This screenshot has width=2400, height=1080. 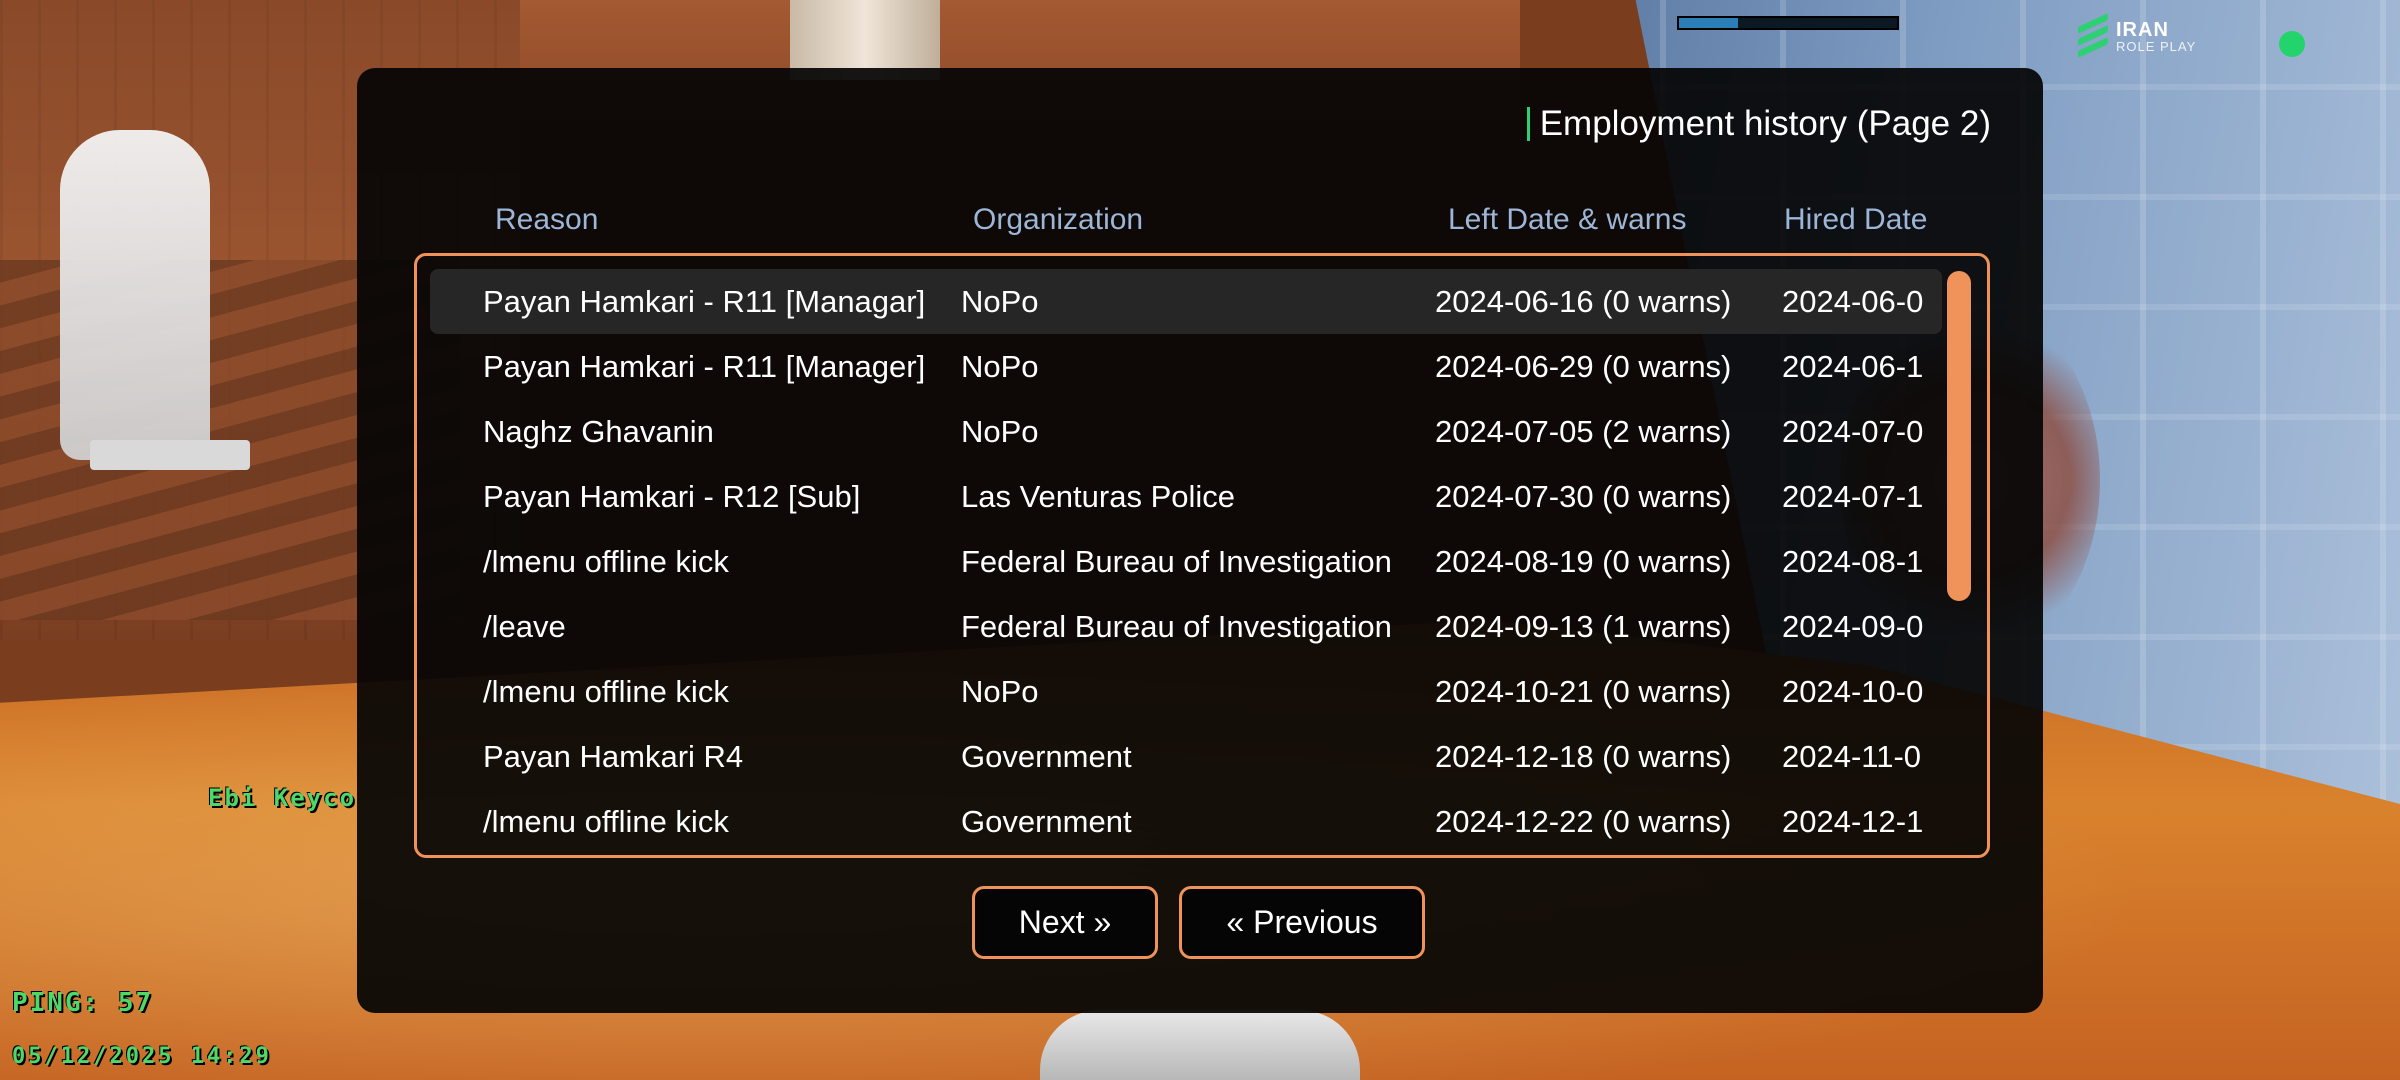 I want to click on hud-progress-bar, so click(x=1788, y=23).